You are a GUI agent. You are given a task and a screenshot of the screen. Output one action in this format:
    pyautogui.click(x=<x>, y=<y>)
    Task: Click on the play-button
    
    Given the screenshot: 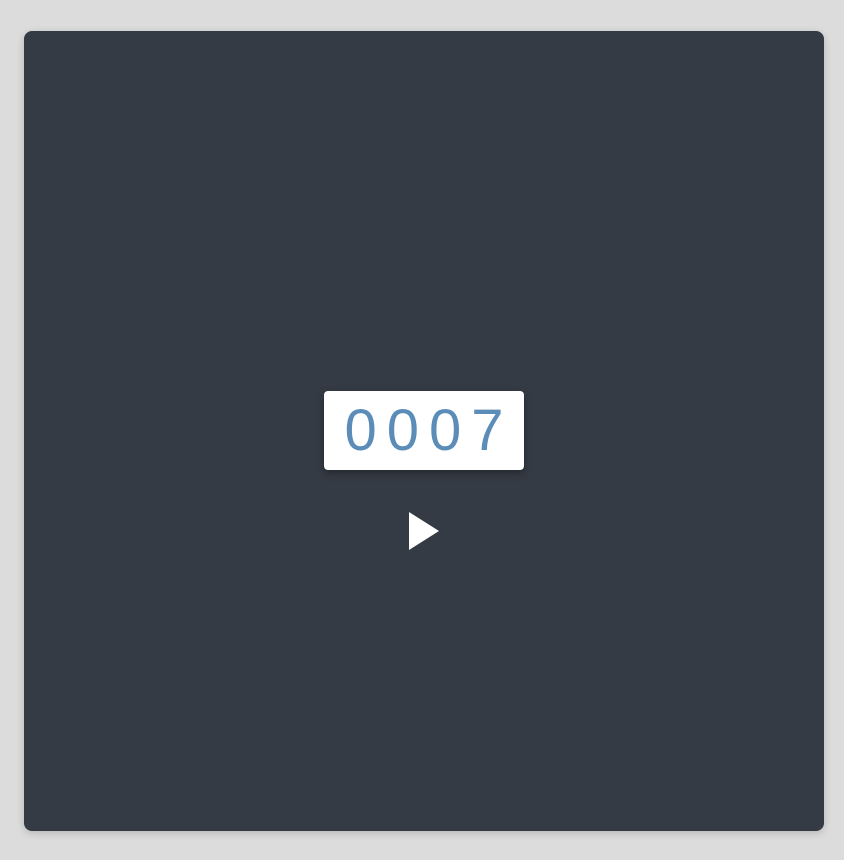 What is the action you would take?
    pyautogui.click(x=424, y=531)
    